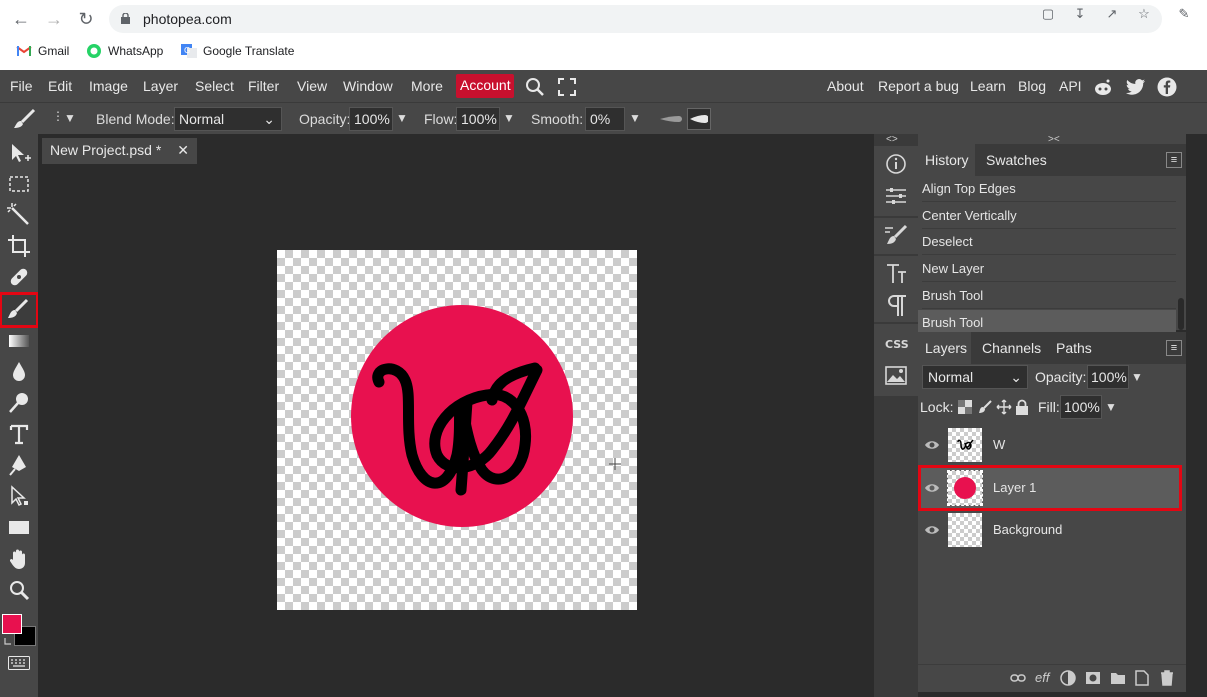  What do you see at coordinates (1103, 87) in the screenshot?
I see `reddit-icon` at bounding box center [1103, 87].